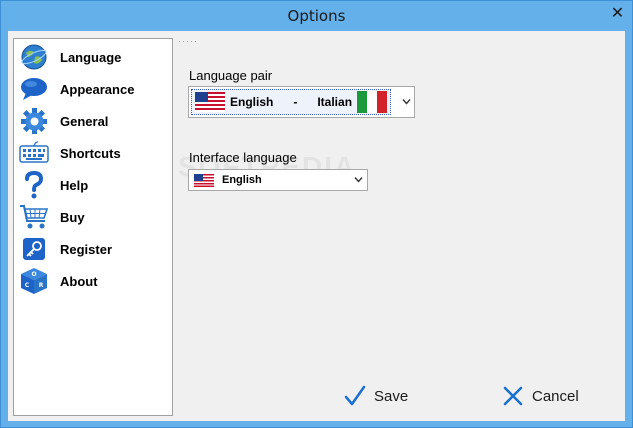 This screenshot has width=633, height=428. Describe the element at coordinates (34, 89) in the screenshot. I see `speech-bubble-icon` at that location.